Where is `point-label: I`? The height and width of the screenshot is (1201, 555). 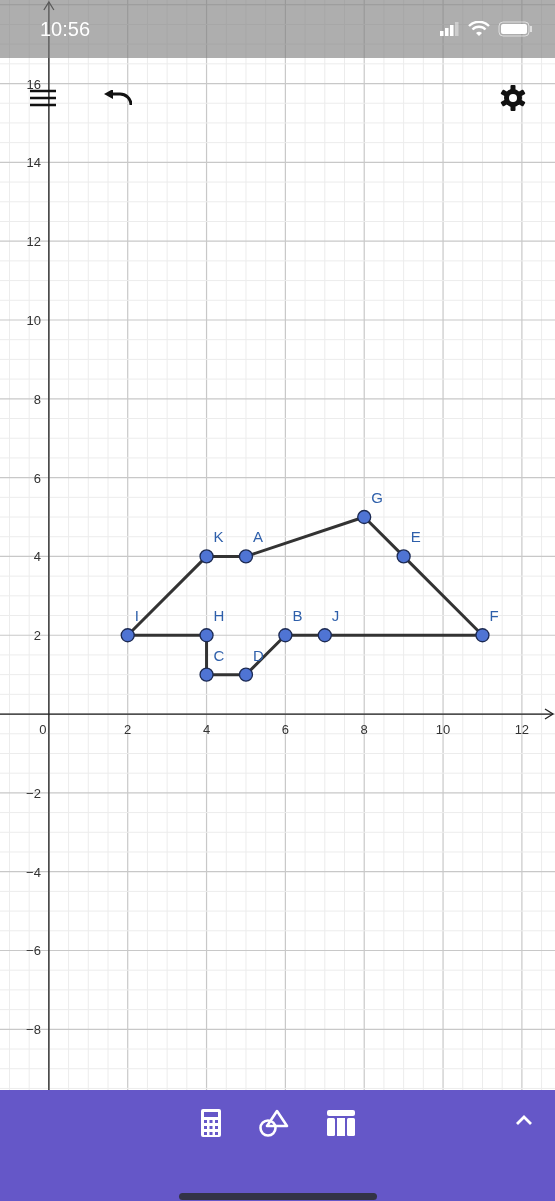 point-label: I is located at coordinates (136, 616).